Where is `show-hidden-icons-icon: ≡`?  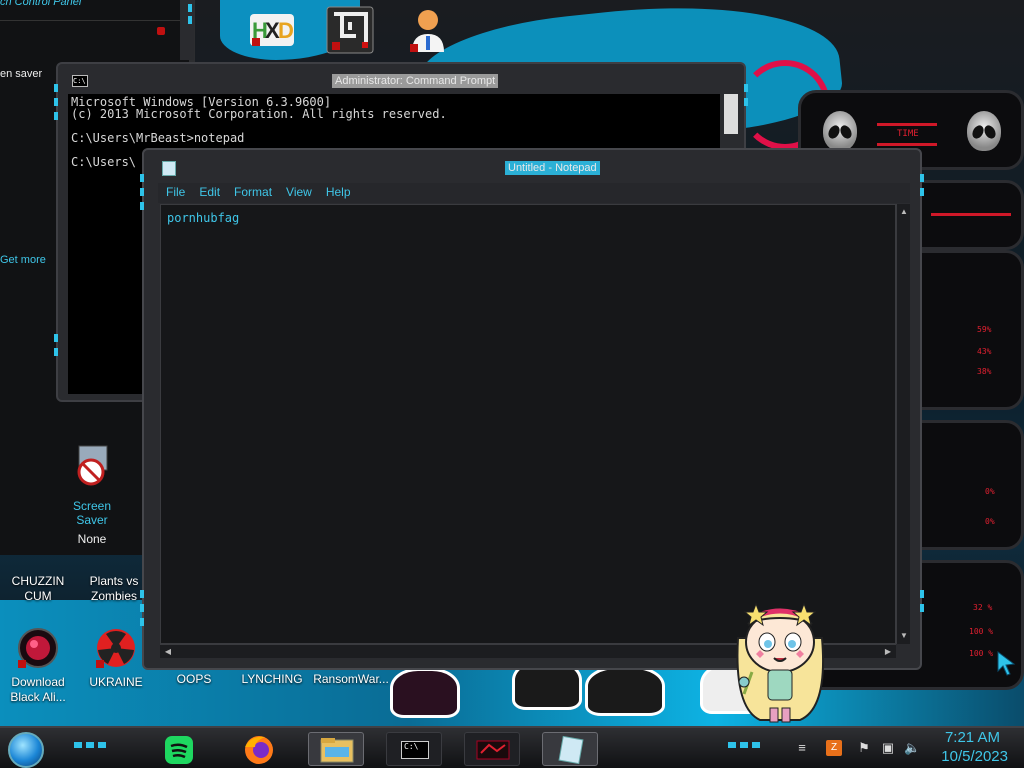 show-hidden-icons-icon: ≡ is located at coordinates (802, 748).